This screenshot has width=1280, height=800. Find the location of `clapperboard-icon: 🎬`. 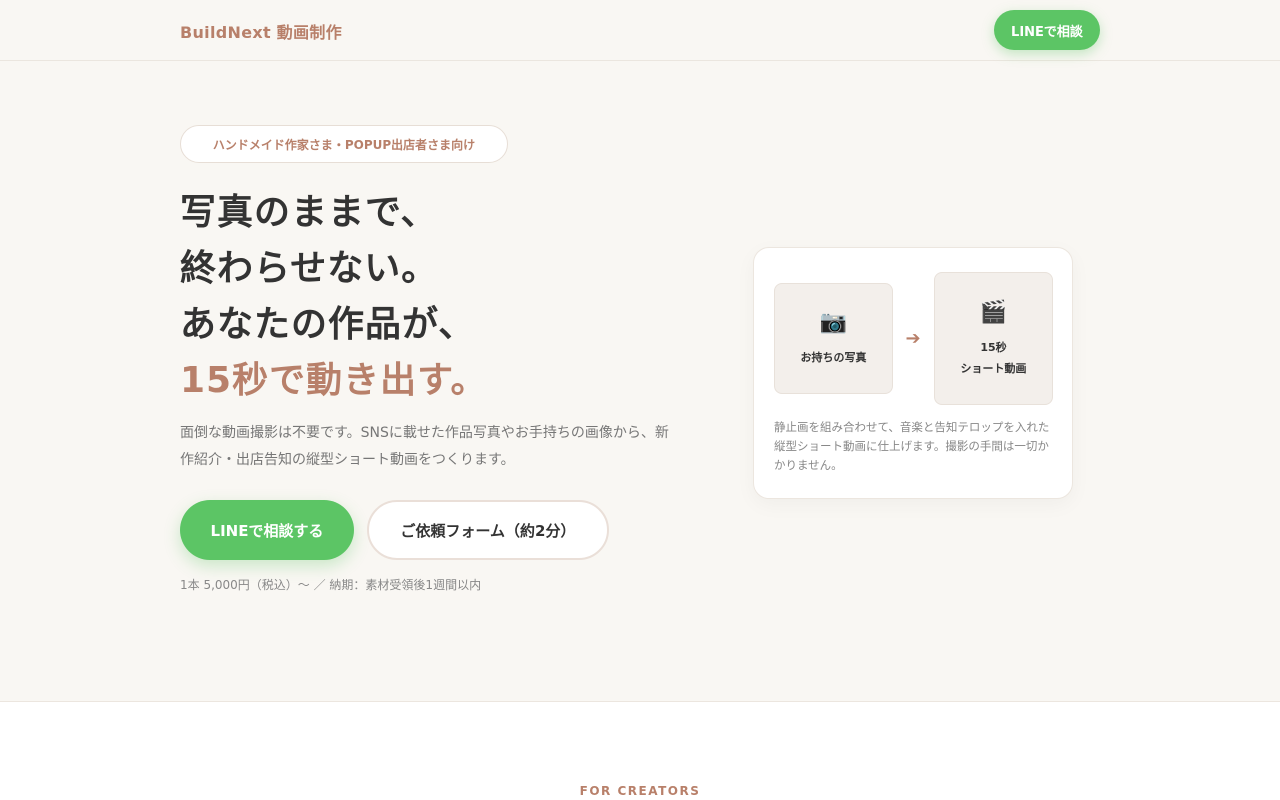

clapperboard-icon: 🎬 is located at coordinates (993, 312).